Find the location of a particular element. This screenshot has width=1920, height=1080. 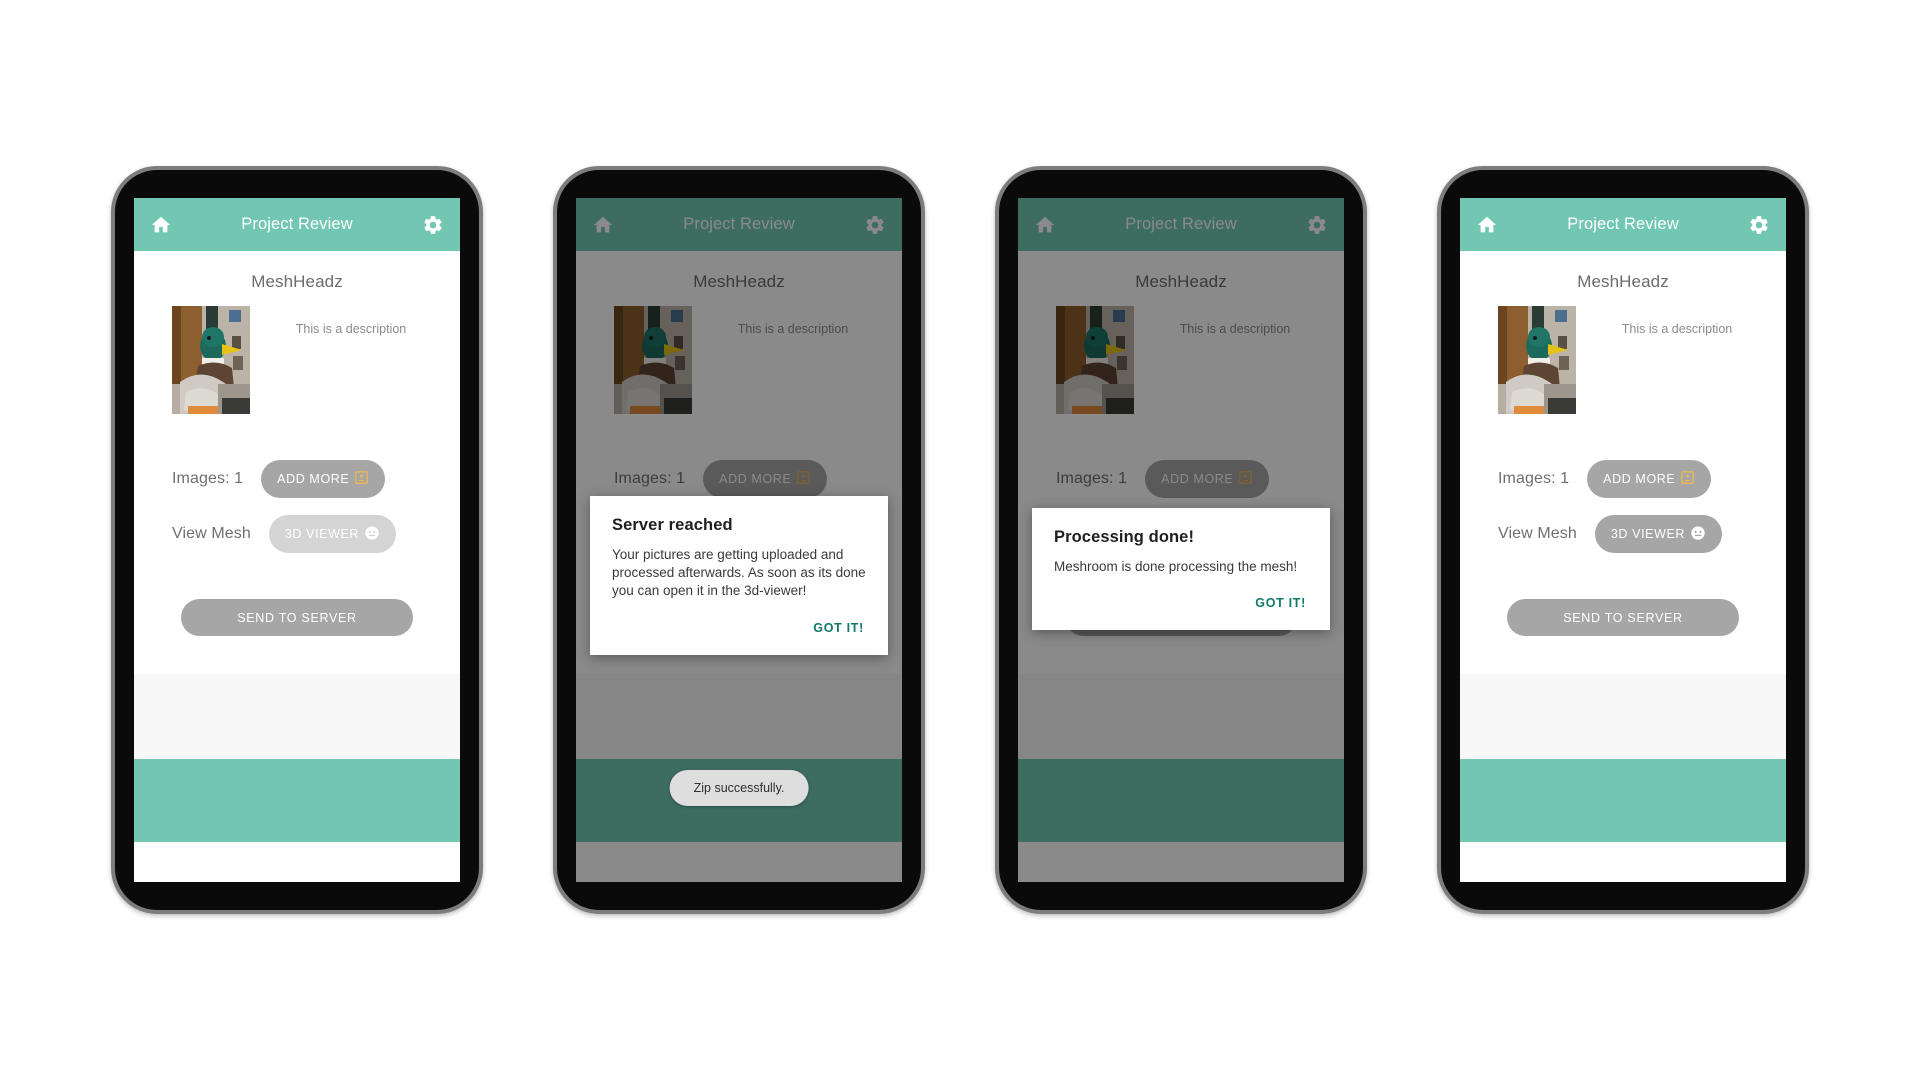

zip-success-toast: Zip successfully. is located at coordinates (739, 788).